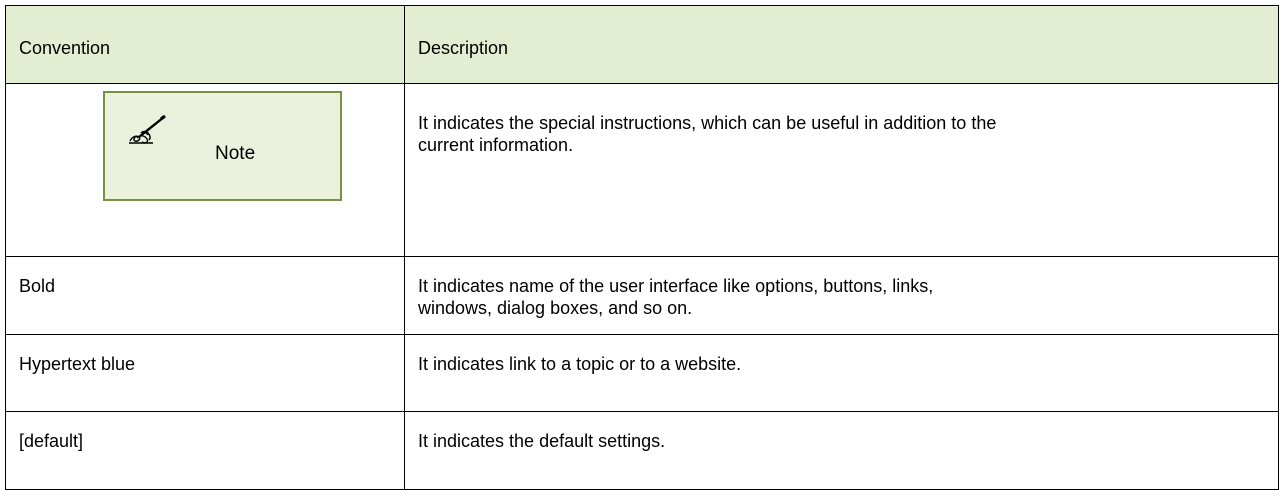 This screenshot has height=490, width=1283. Describe the element at coordinates (205, 295) in the screenshot. I see `convention-cell: Bold` at that location.